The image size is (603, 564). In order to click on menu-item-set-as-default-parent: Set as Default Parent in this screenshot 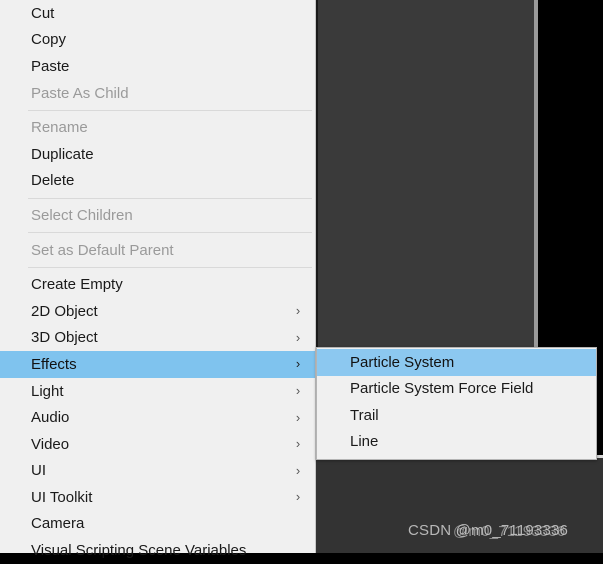, I will do `click(157, 250)`.